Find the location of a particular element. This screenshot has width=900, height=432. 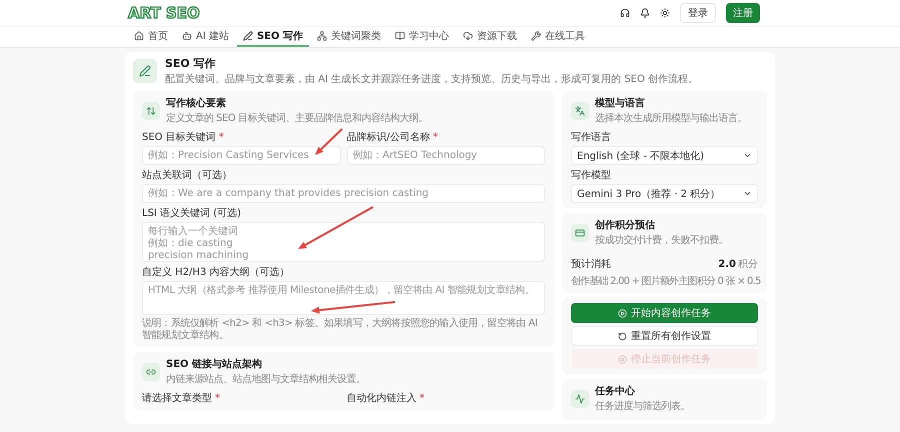

login-button: 登录 is located at coordinates (698, 13).